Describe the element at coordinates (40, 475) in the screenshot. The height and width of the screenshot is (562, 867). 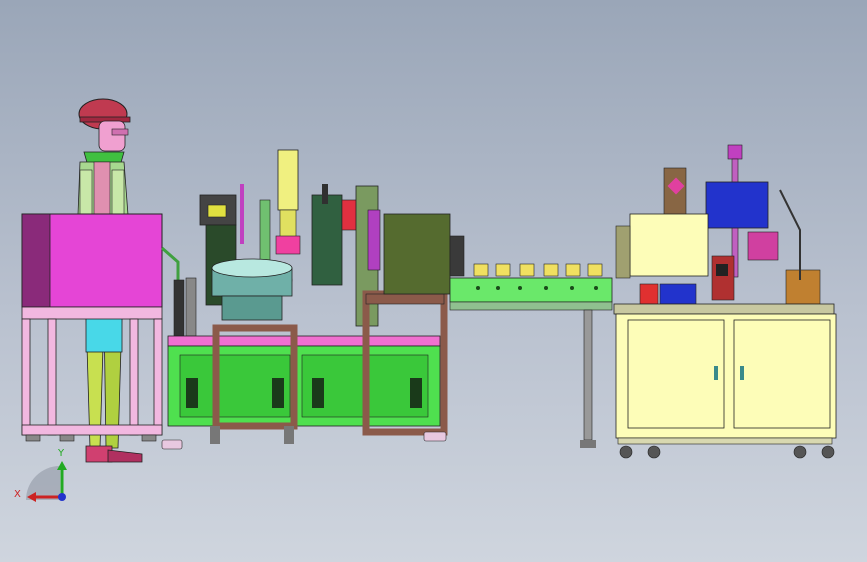
I see `coordinate-triad-icon: X Y` at that location.